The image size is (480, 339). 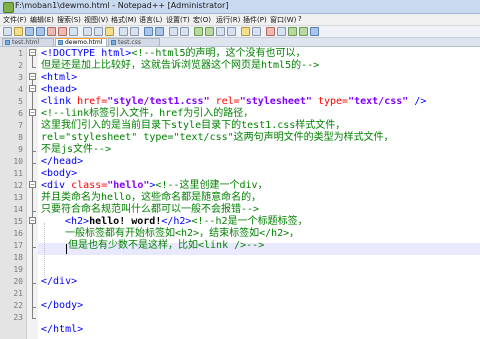 I want to click on code-token: <!--这里创建一个div，, so click(x=211, y=185).